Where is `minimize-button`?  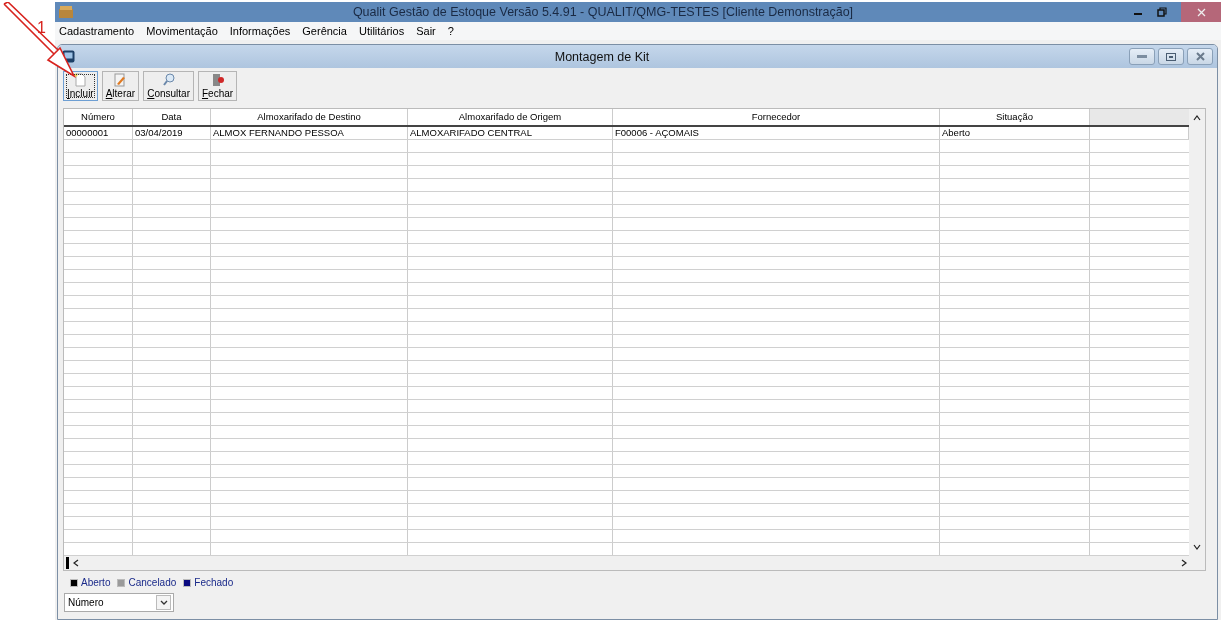
minimize-button is located at coordinates (1142, 56).